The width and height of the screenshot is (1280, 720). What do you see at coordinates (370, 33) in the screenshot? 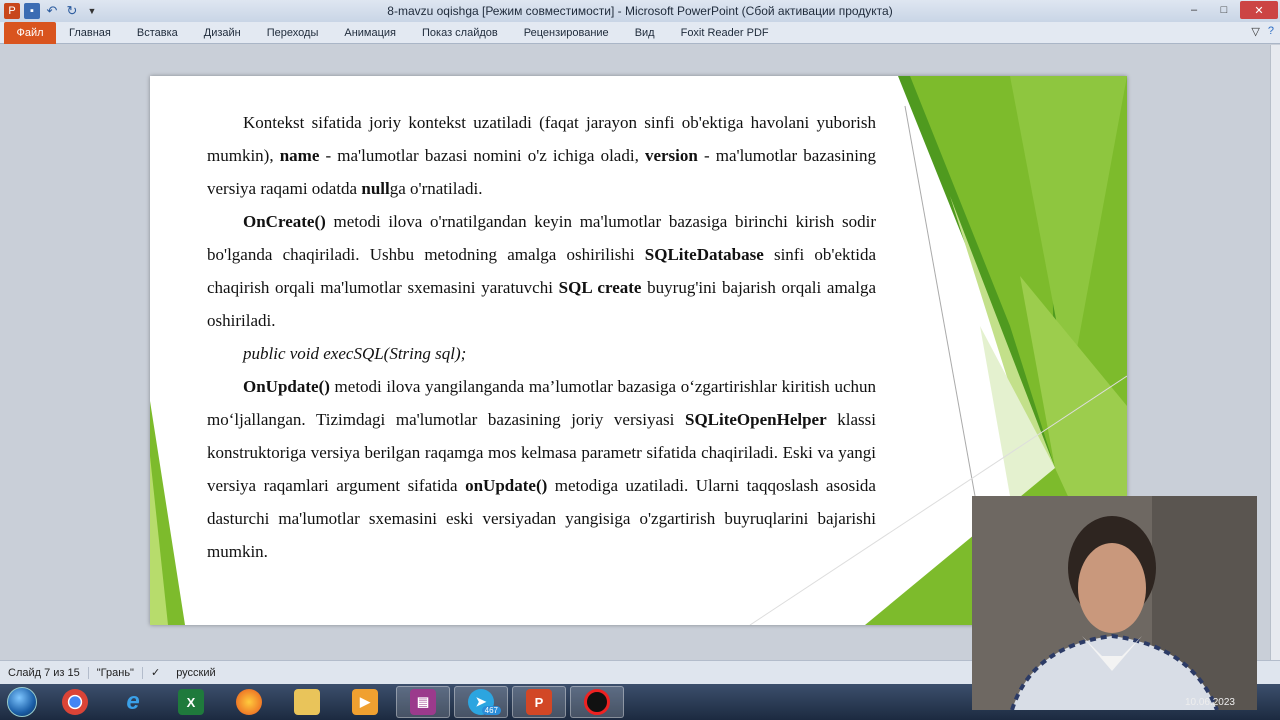
I see `tab-animation: Анимация` at bounding box center [370, 33].